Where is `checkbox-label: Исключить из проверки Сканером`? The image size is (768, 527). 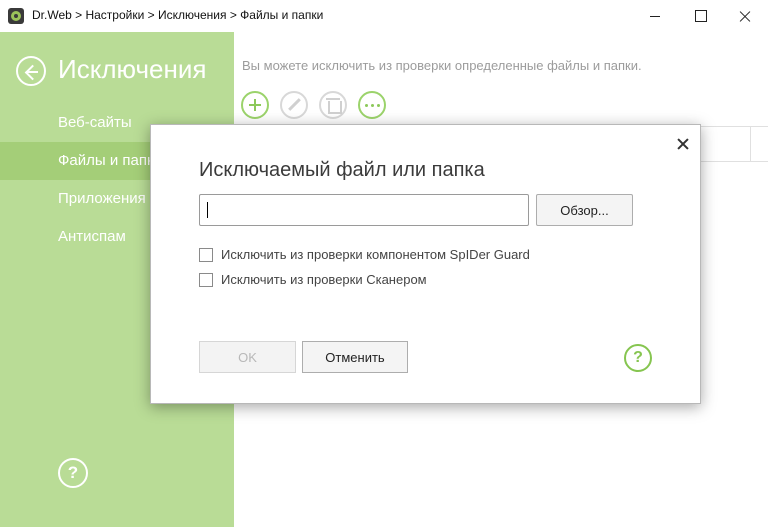
checkbox-label: Исключить из проверки Сканером is located at coordinates (324, 279).